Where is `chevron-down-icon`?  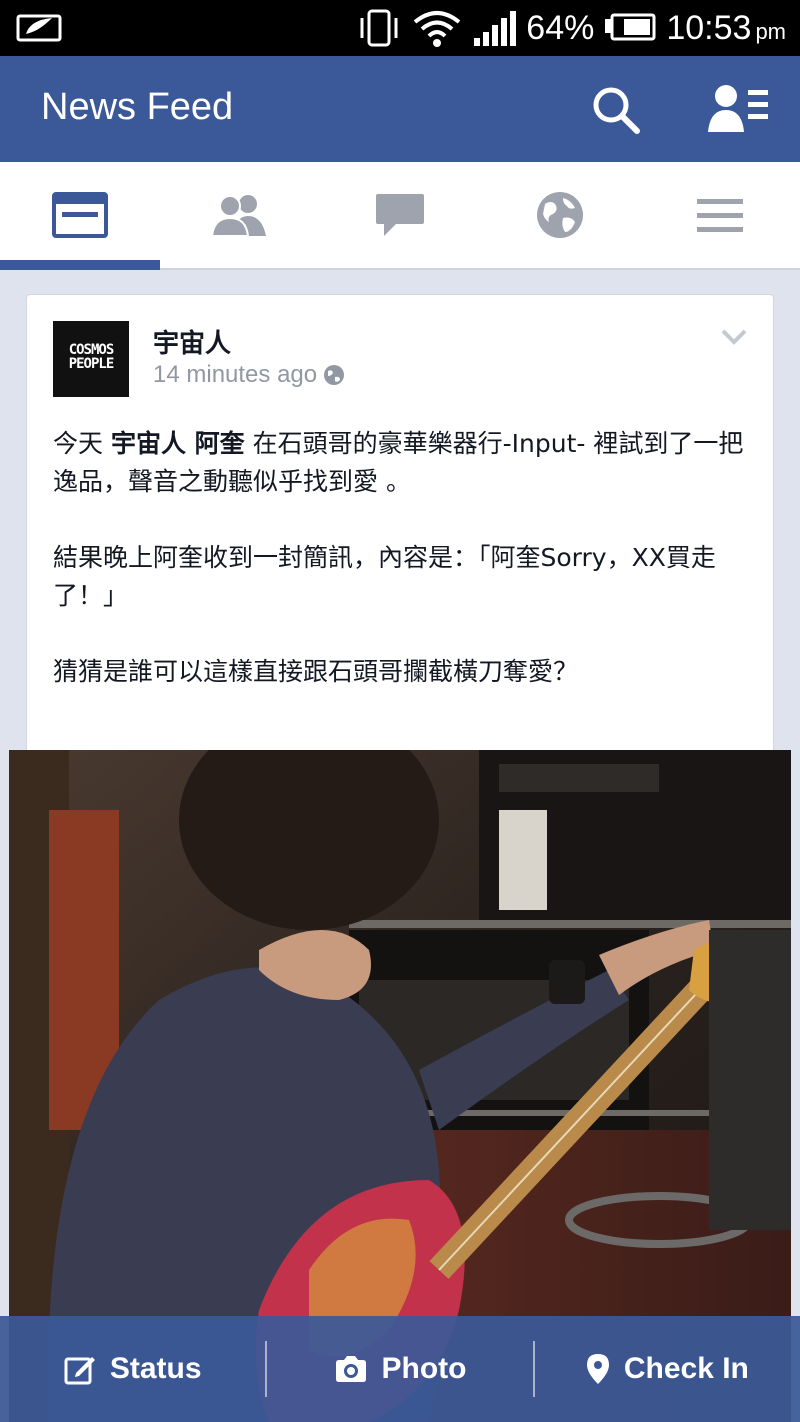
chevron-down-icon is located at coordinates (734, 337).